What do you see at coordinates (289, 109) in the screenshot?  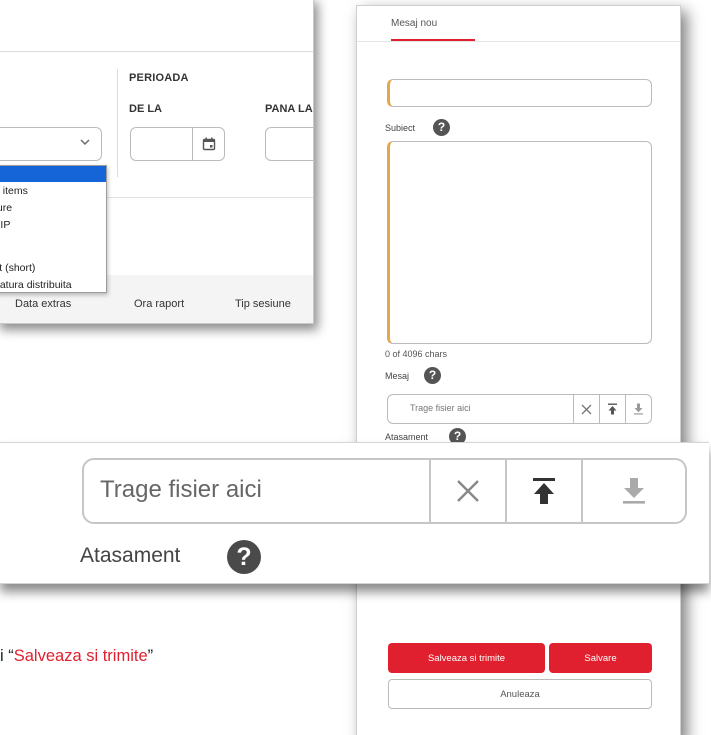 I see `to-date-label: PANA LA` at bounding box center [289, 109].